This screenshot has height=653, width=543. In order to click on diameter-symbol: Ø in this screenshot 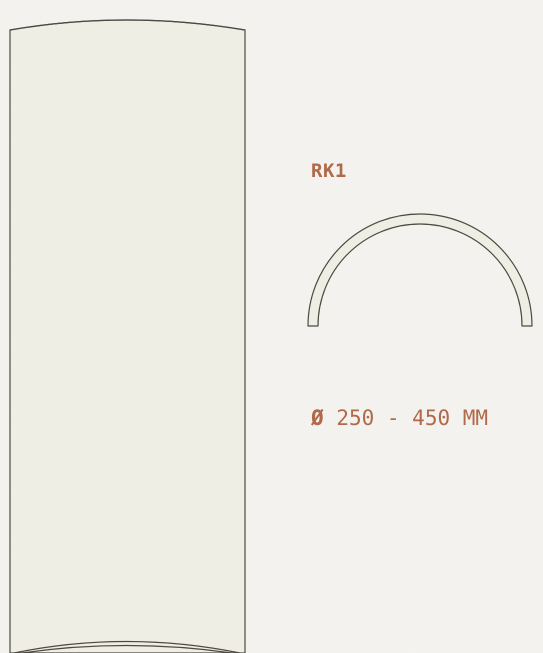, I will do `click(317, 418)`.